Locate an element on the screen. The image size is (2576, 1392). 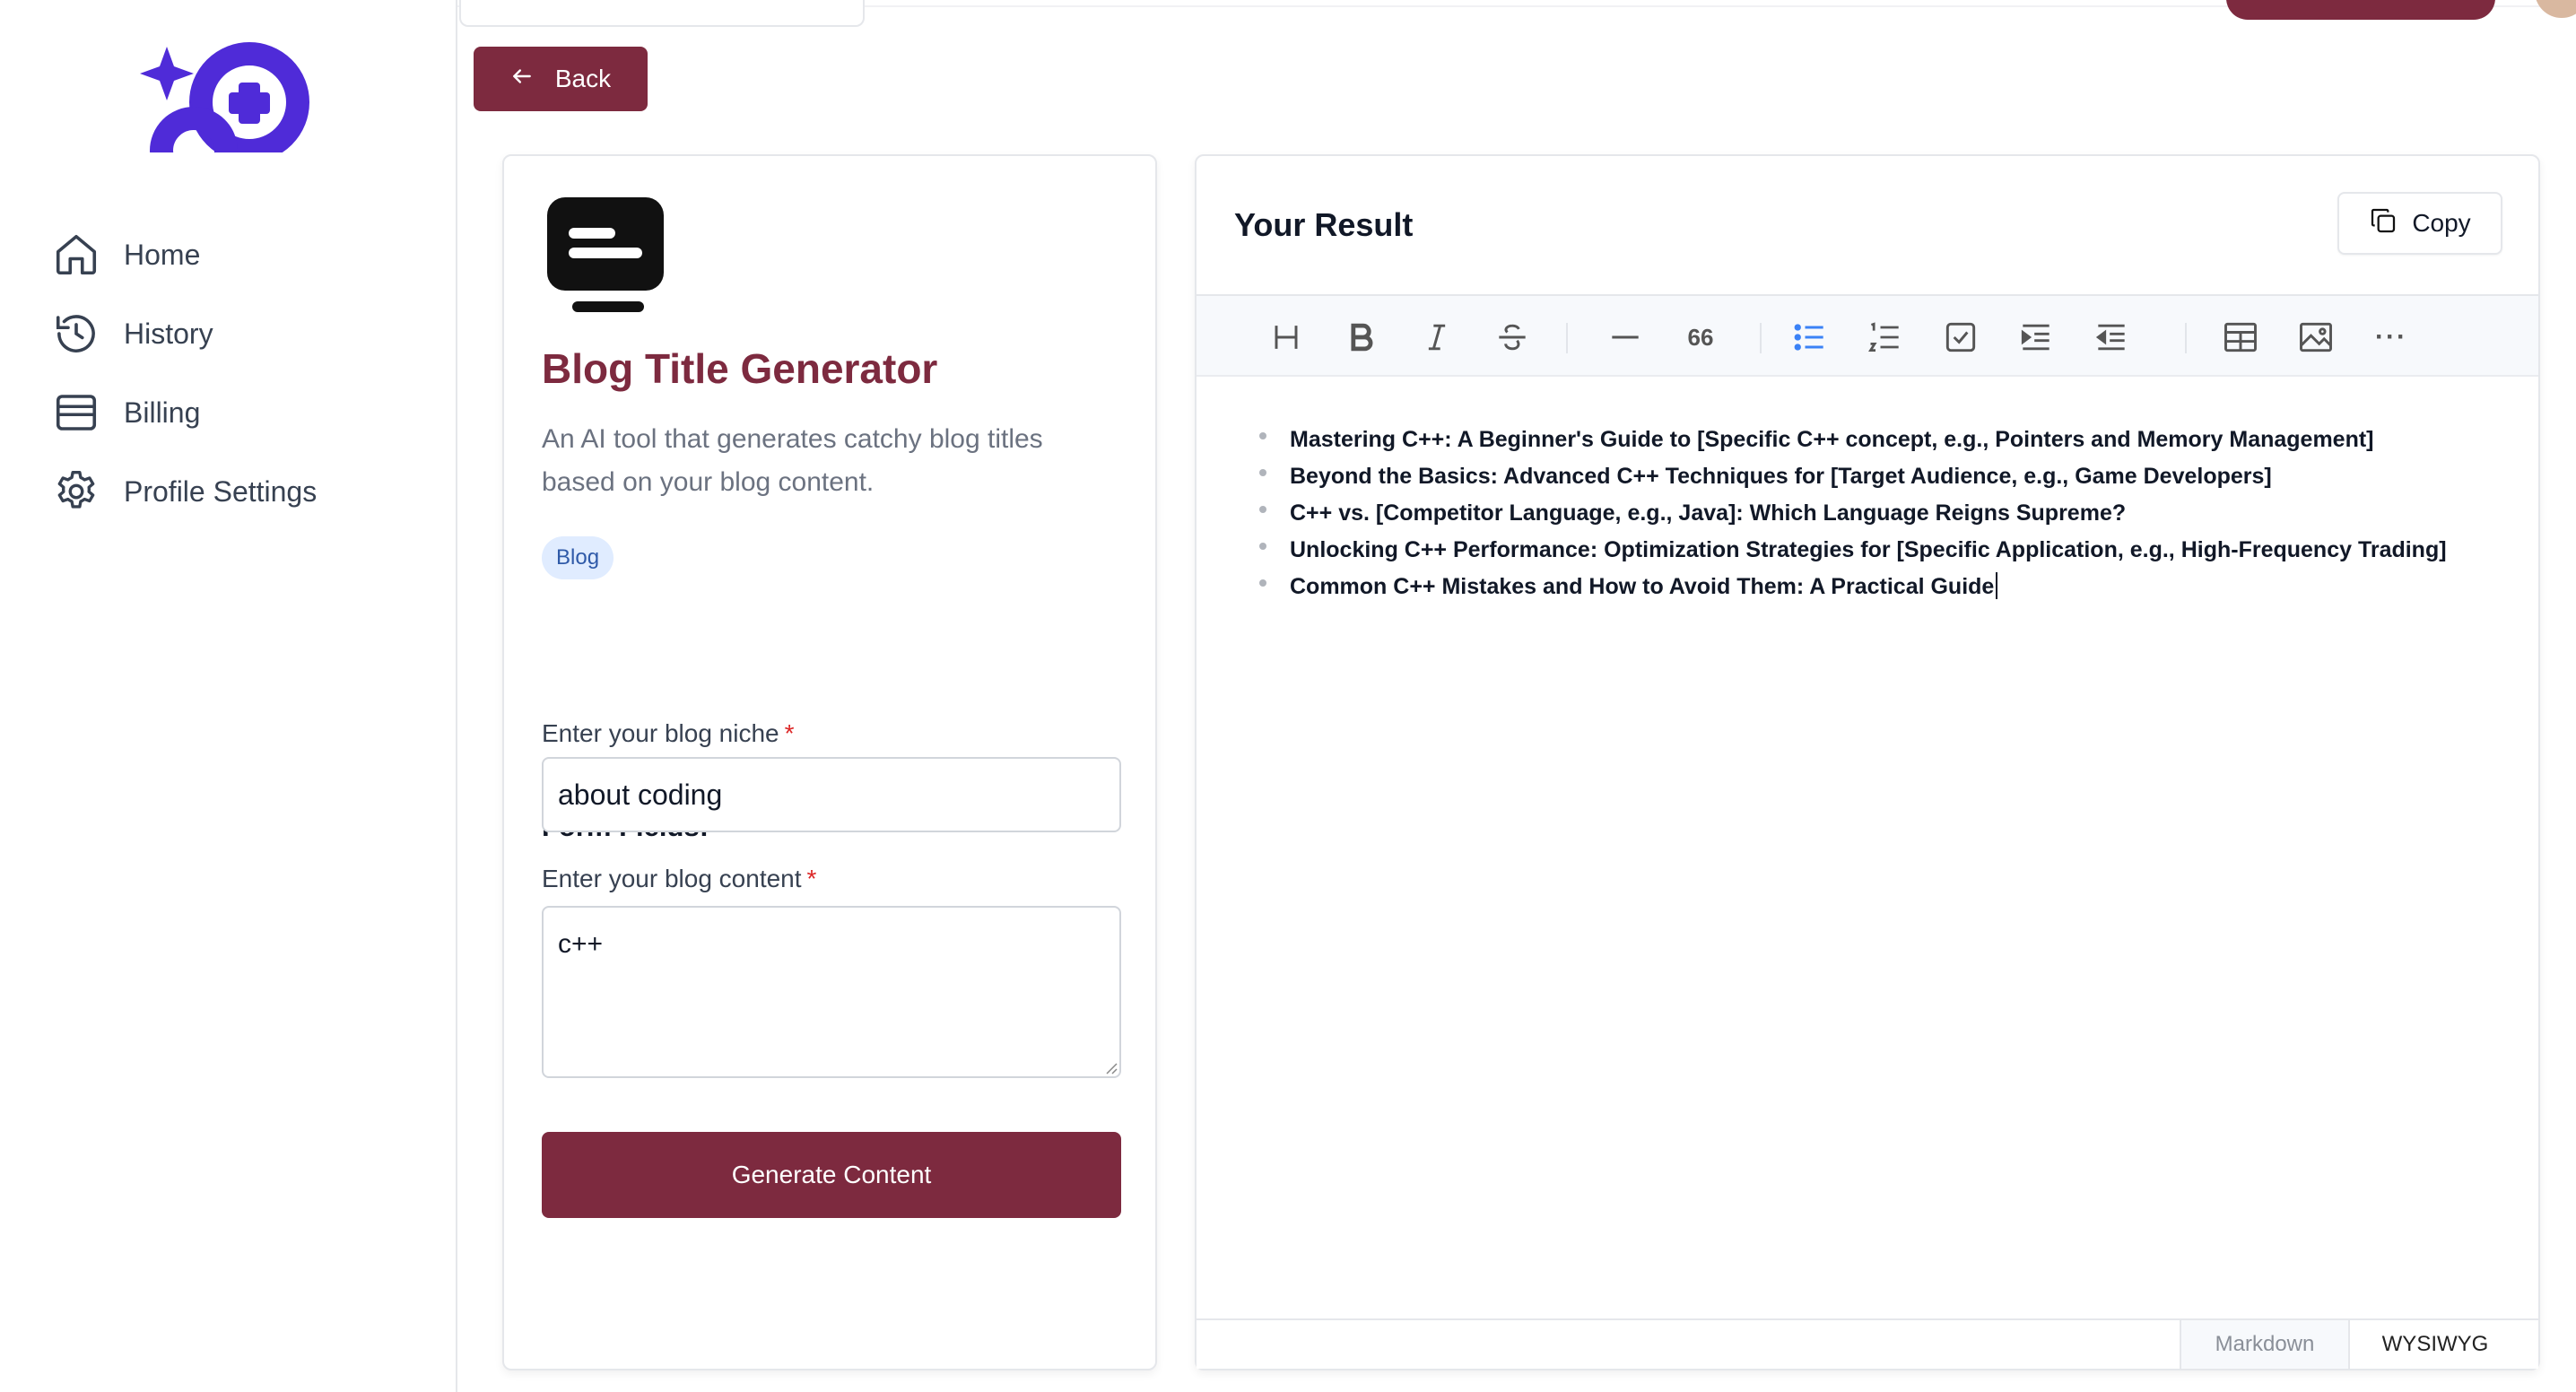
quote-button: 66 is located at coordinates (1700, 337).